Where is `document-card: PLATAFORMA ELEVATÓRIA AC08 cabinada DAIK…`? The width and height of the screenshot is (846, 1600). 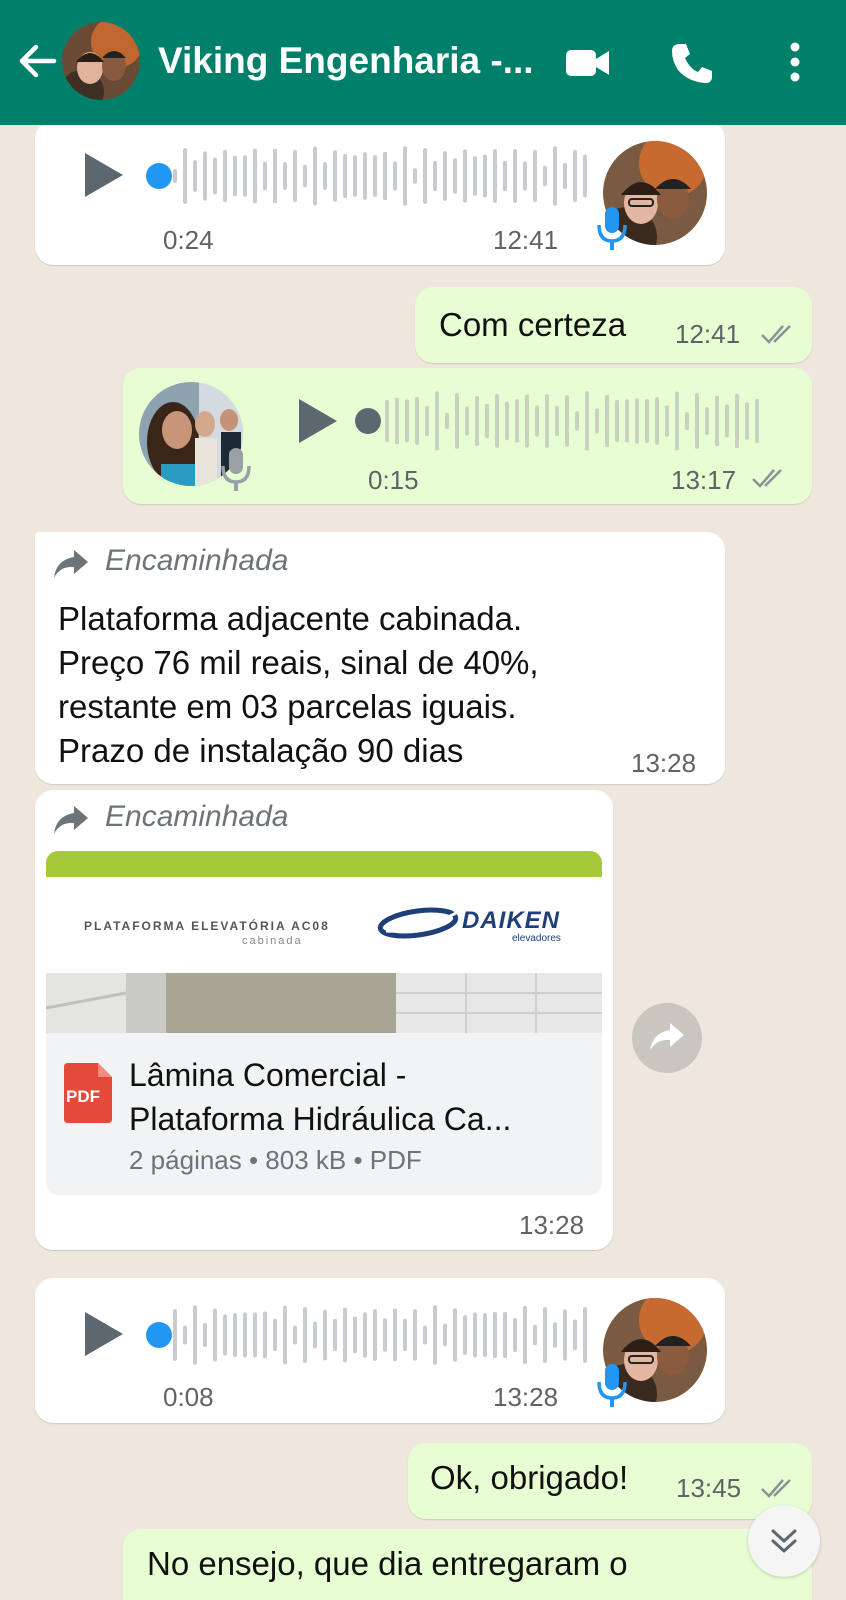 document-card: PLATAFORMA ELEVATÓRIA AC08 cabinada DAIK… is located at coordinates (324, 1023).